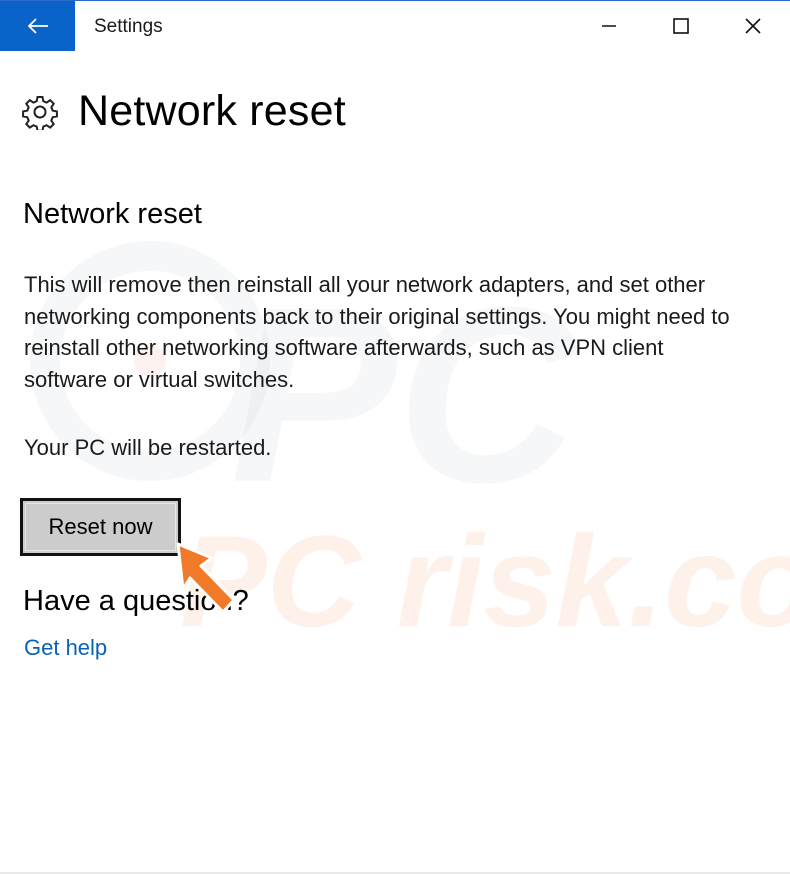  I want to click on close-icon, so click(753, 26).